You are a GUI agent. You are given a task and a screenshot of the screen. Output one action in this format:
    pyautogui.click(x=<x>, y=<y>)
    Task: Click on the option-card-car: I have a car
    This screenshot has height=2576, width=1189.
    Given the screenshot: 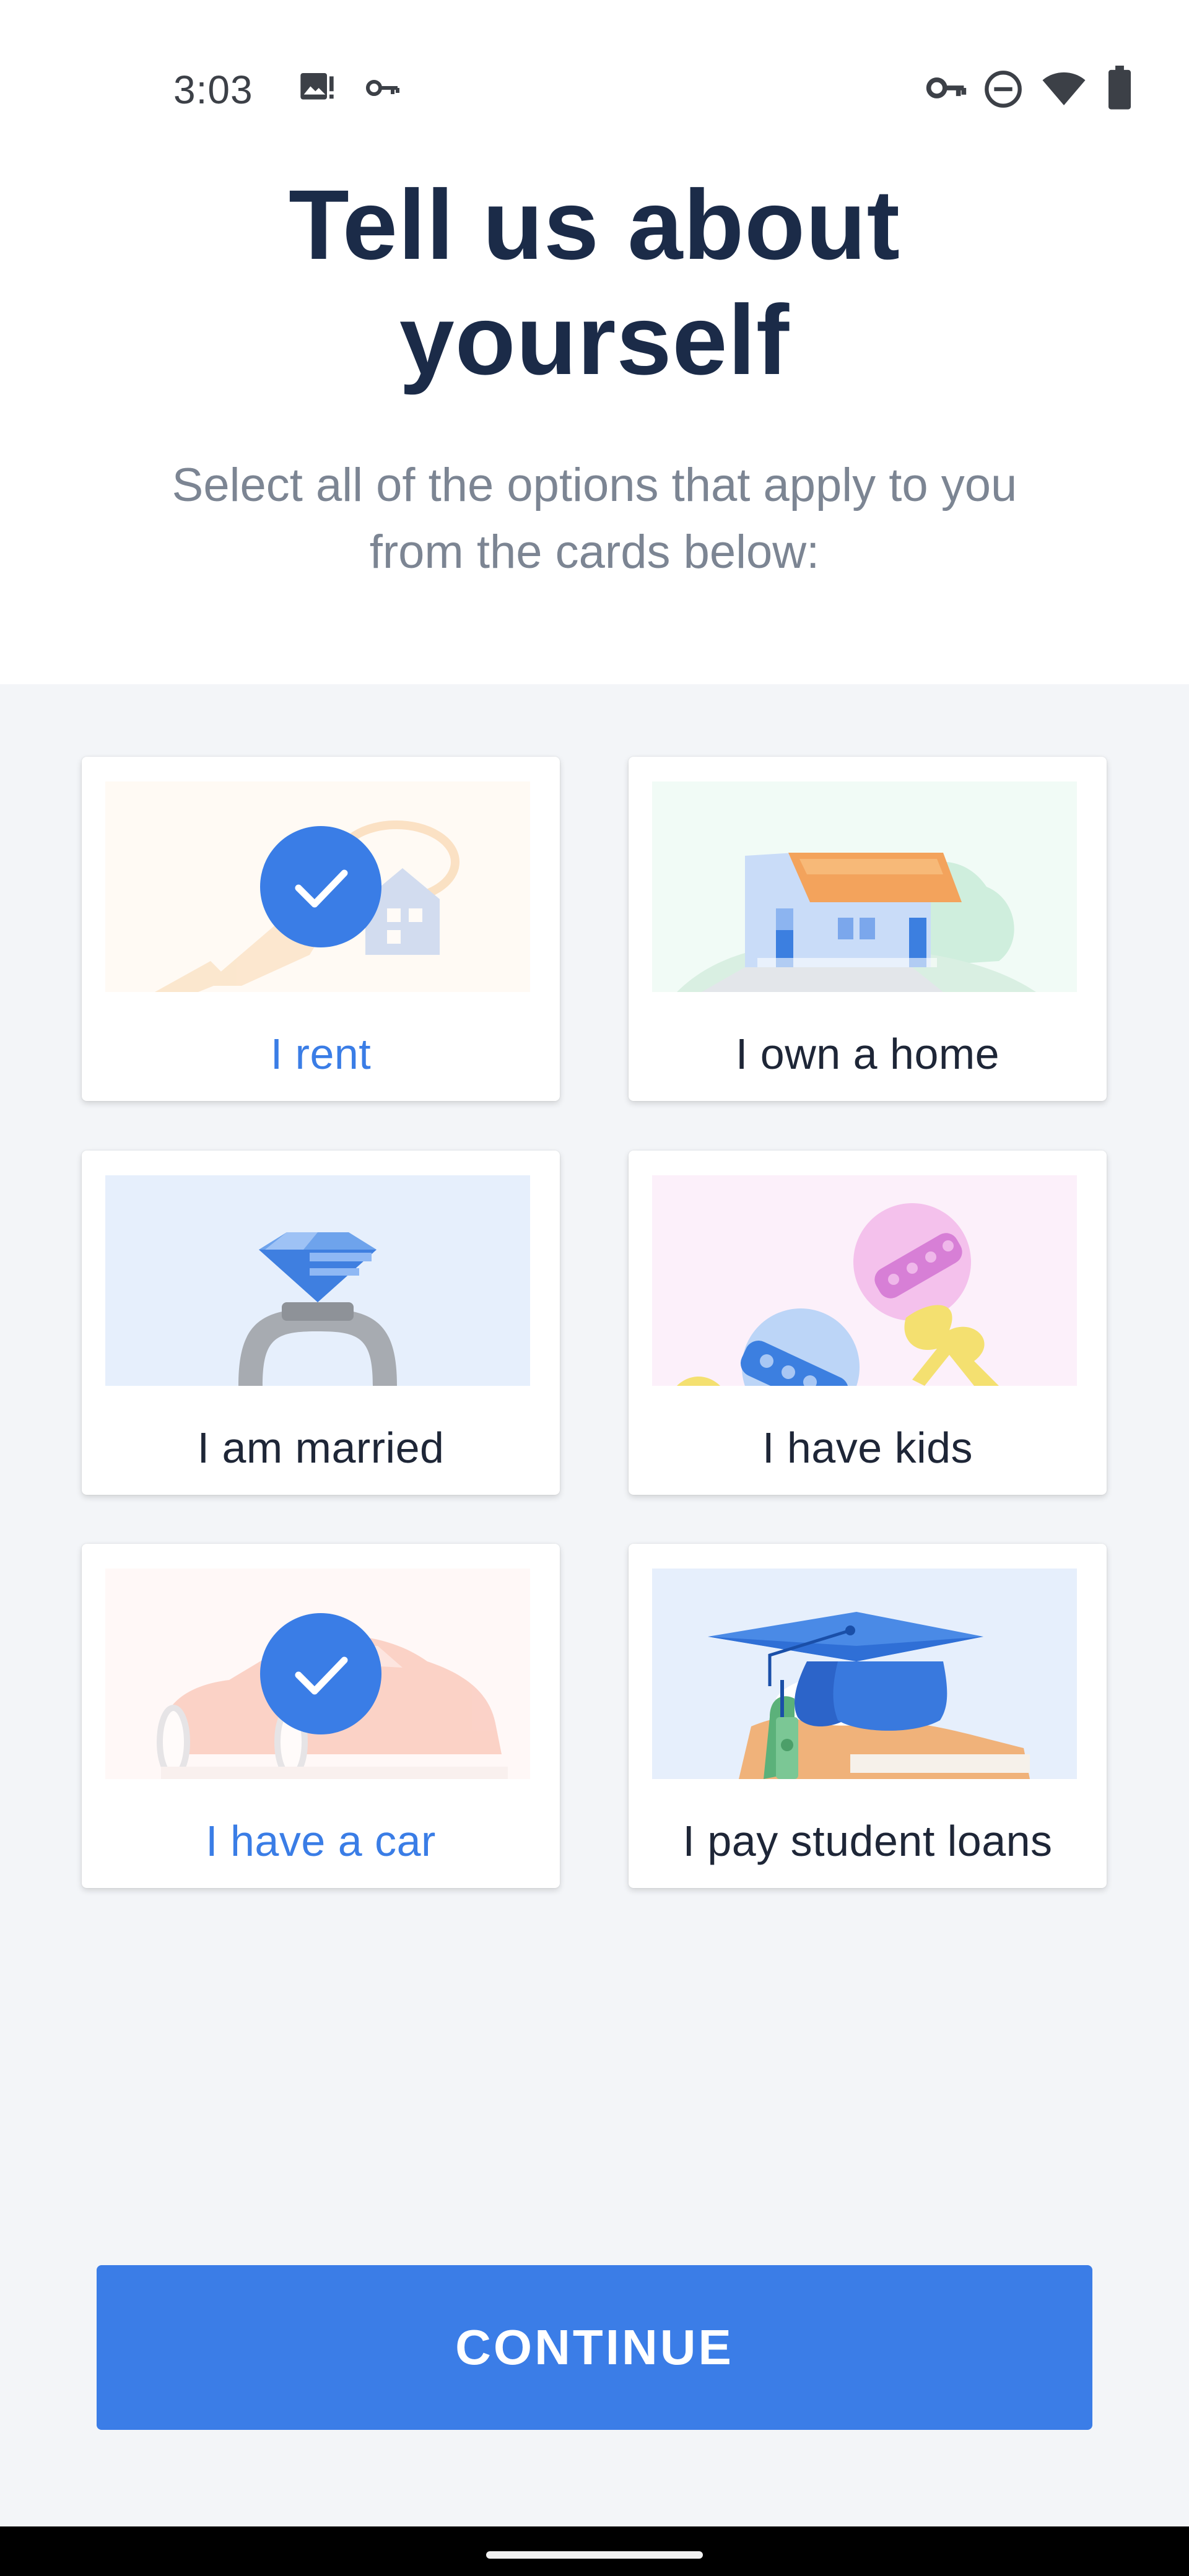 What is the action you would take?
    pyautogui.click(x=321, y=1716)
    